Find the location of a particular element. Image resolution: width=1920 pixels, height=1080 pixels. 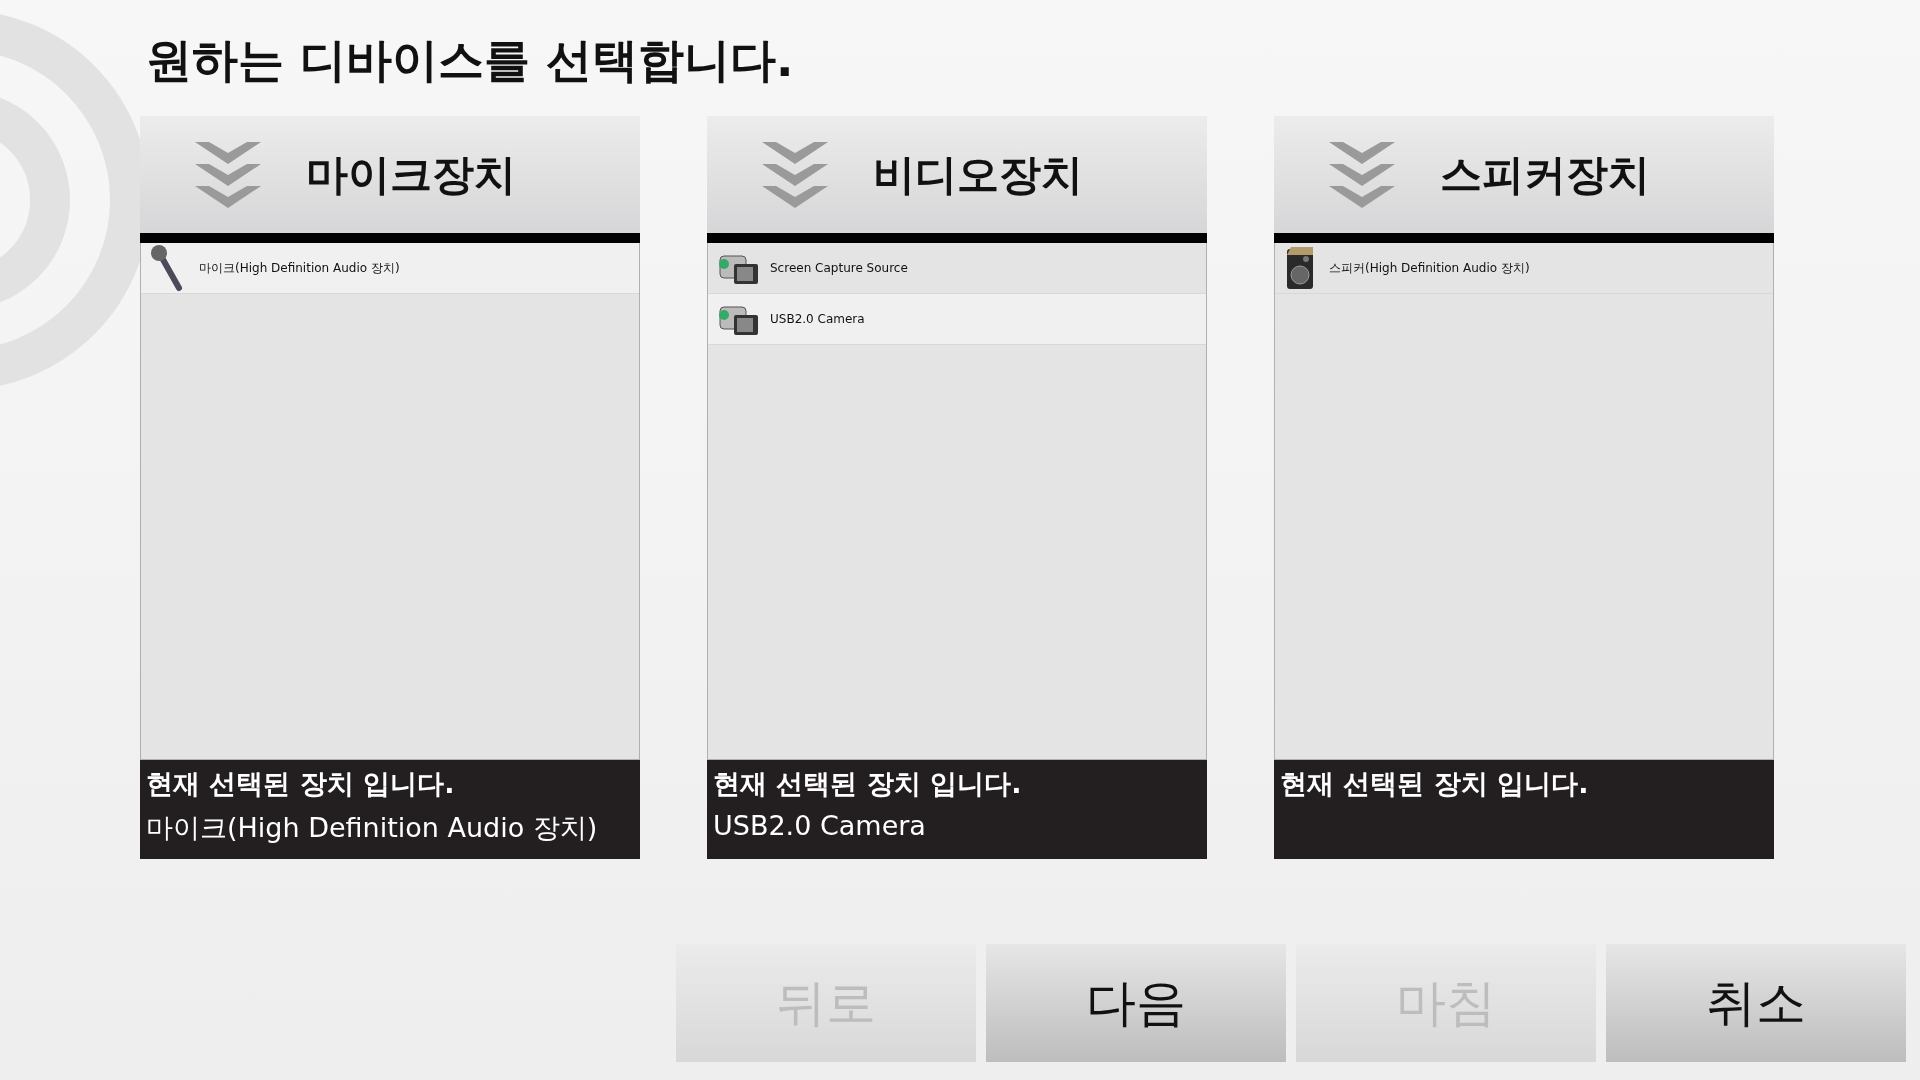

page-title: 원하는 디바이스를 선택합니다. is located at coordinates (470, 60).